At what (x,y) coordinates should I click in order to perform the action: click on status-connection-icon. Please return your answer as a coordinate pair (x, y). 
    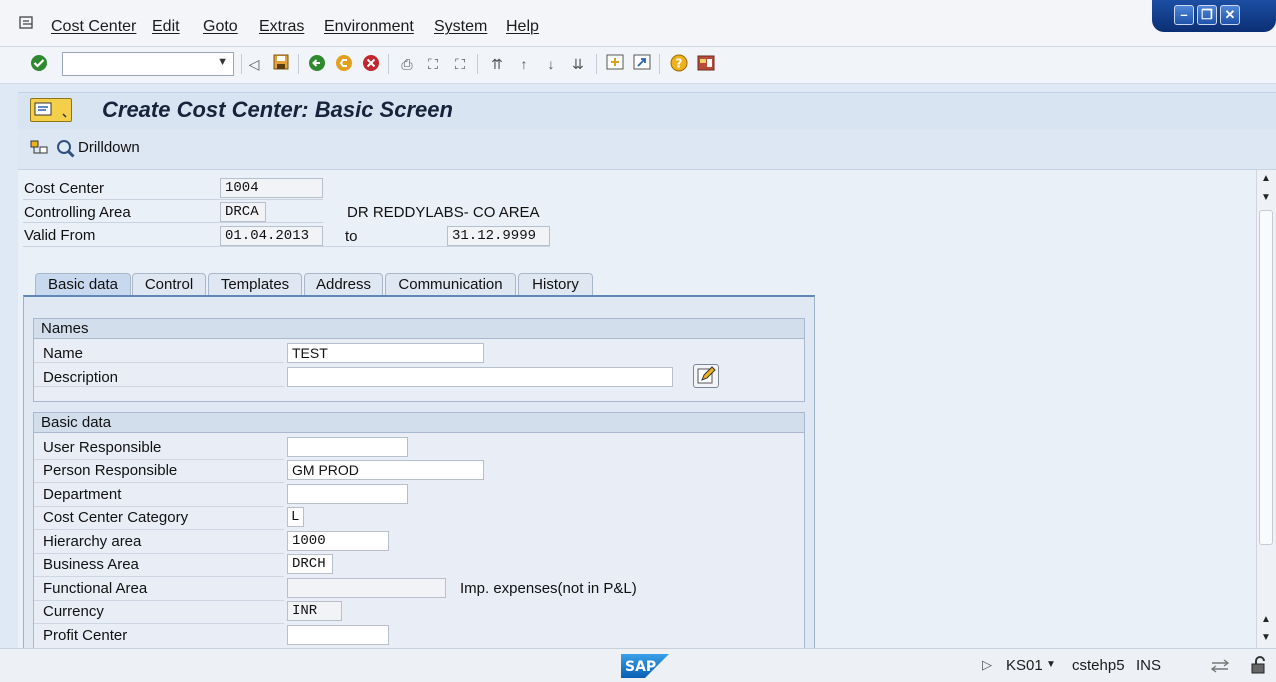
    Looking at the image, I should click on (1221, 666).